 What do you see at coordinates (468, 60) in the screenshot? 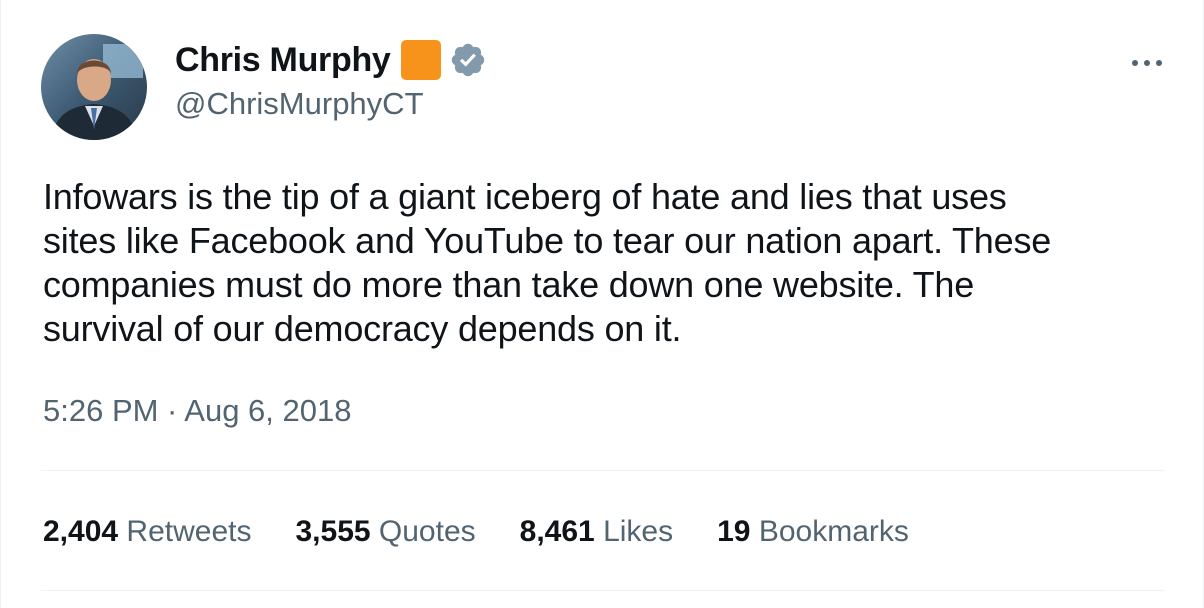
I see `verified-badge-icon` at bounding box center [468, 60].